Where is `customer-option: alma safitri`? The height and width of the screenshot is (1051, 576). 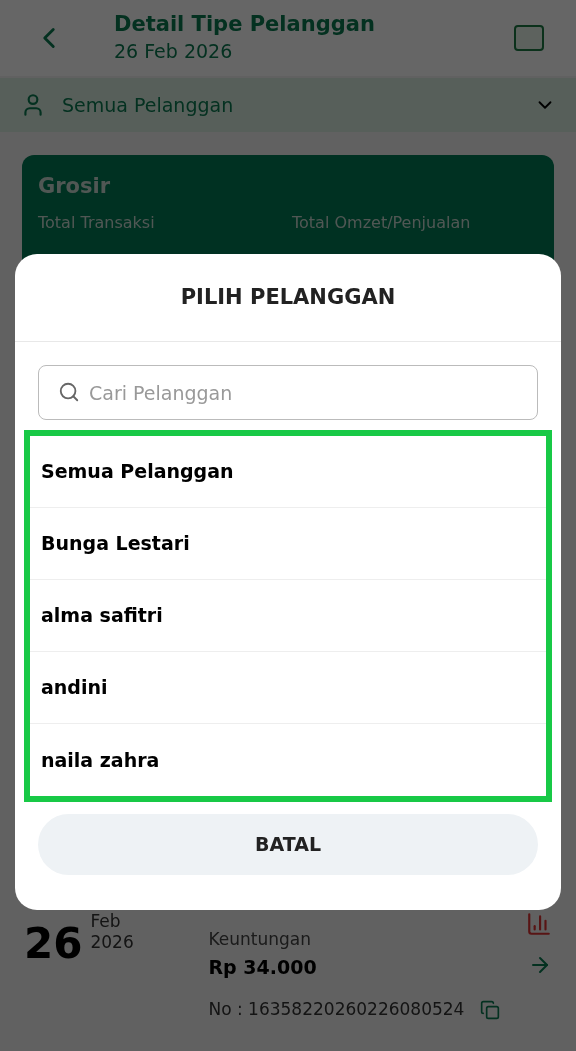 customer-option: alma safitri is located at coordinates (288, 616).